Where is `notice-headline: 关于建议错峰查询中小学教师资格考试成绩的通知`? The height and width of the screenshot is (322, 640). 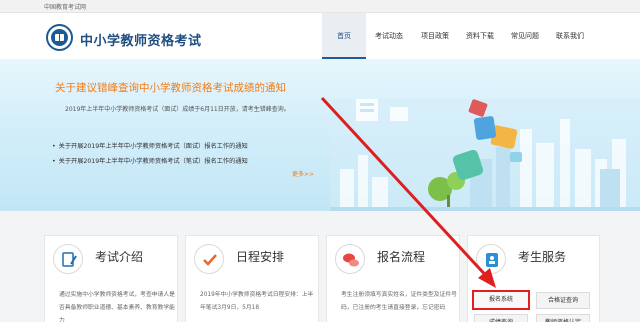
notice-headline: 关于建议错峰查询中小学教师资格考试成绩的通知 is located at coordinates (170, 87).